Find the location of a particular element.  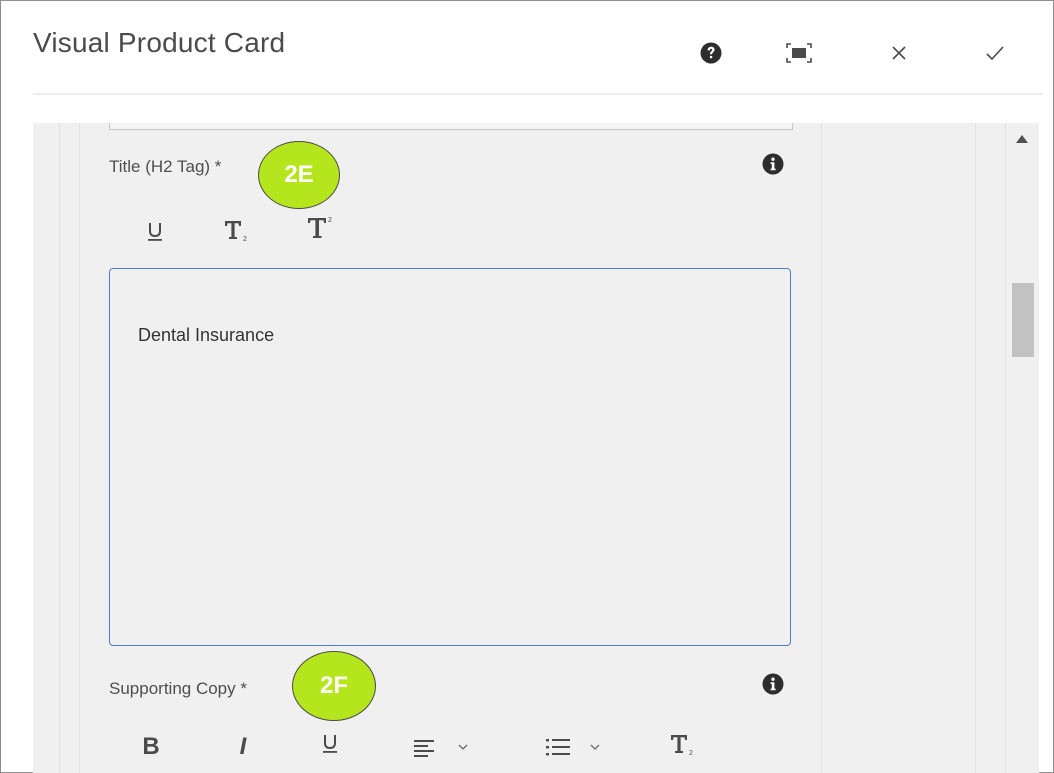

superscript-button: 2 is located at coordinates (321, 227).